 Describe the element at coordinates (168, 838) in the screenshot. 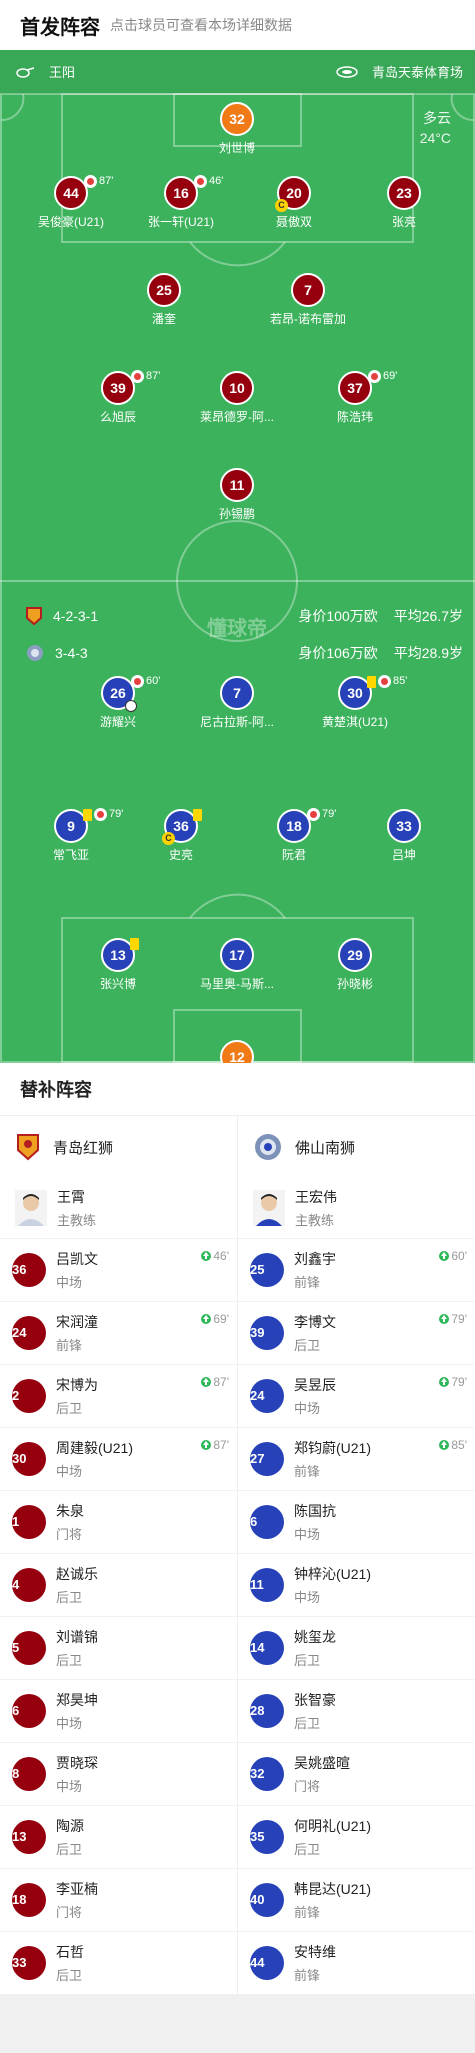

I see `captain-icon: C` at that location.